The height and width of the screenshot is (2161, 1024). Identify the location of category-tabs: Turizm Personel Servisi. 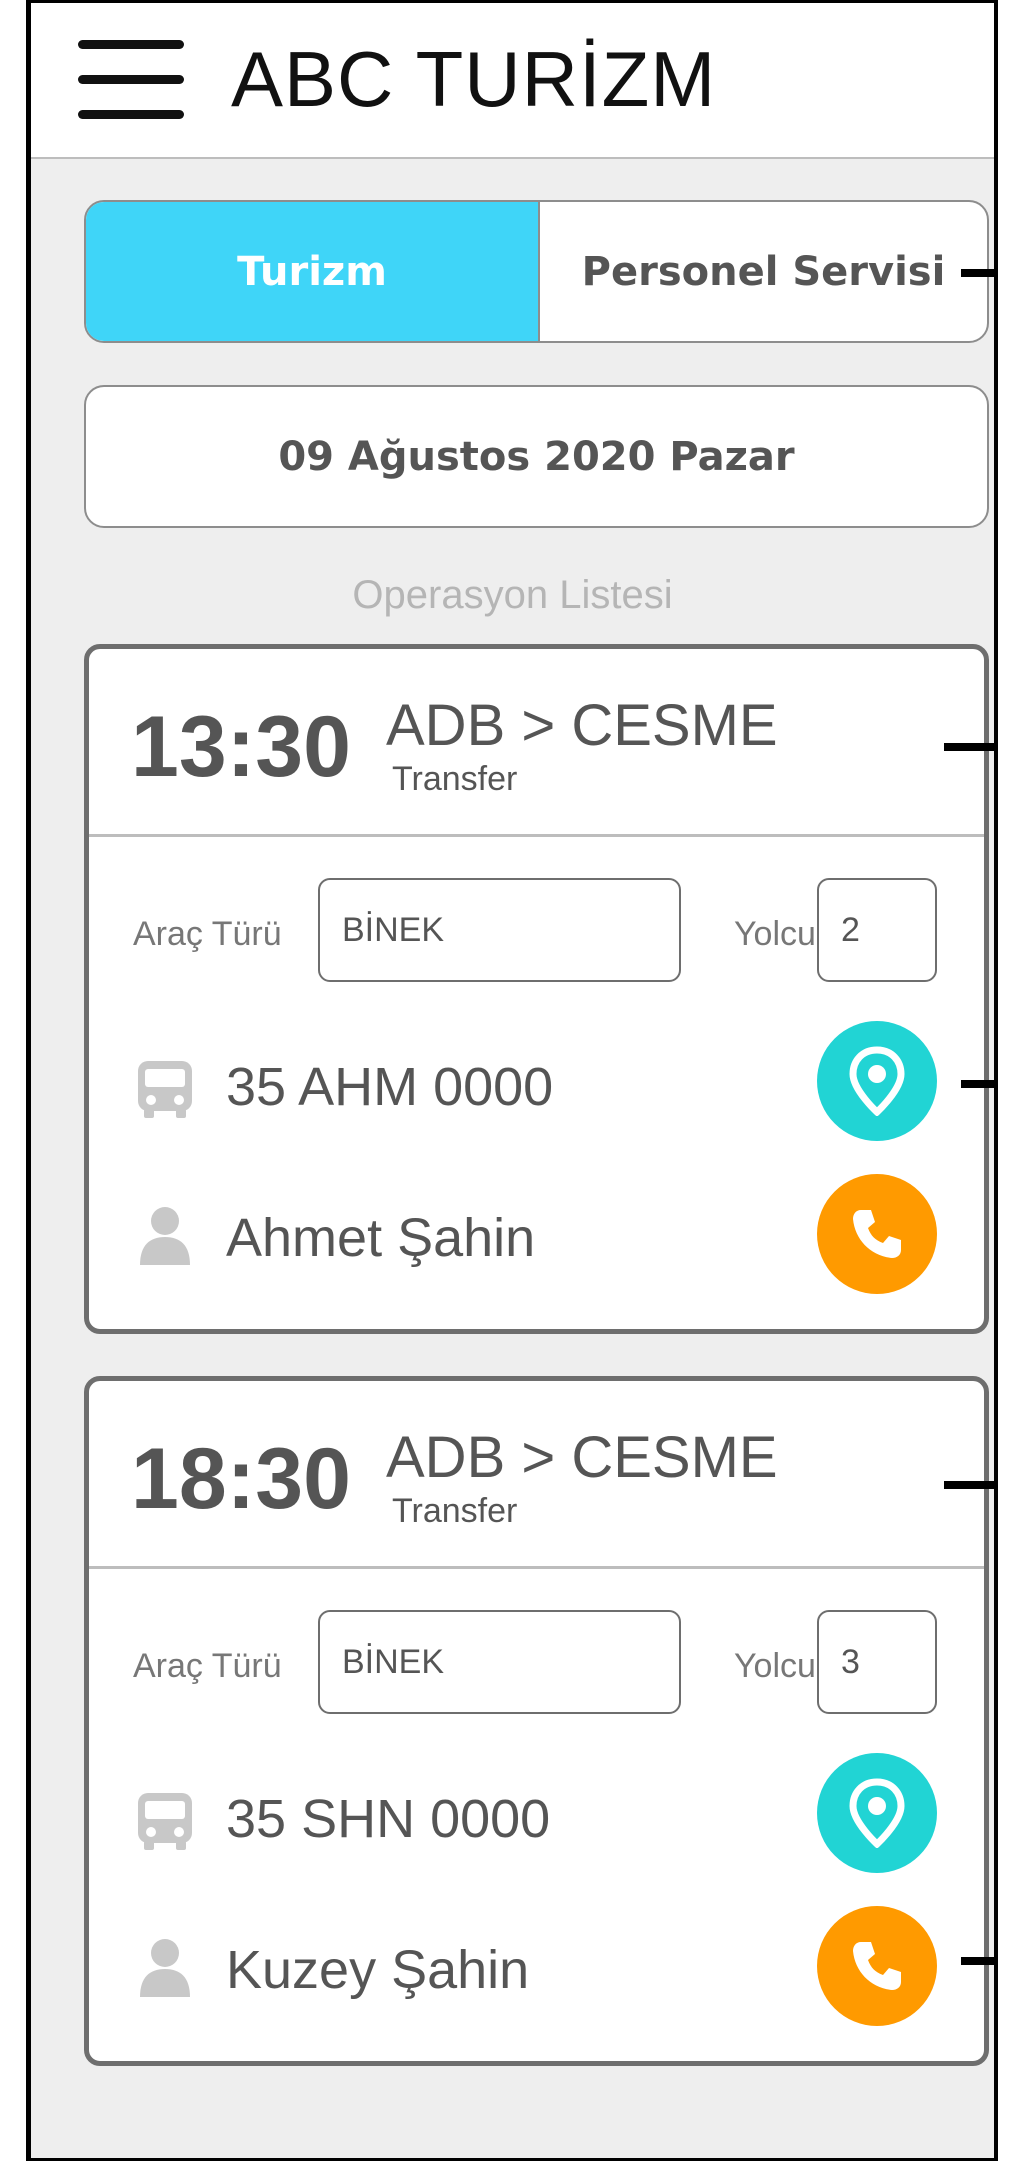
(536, 271).